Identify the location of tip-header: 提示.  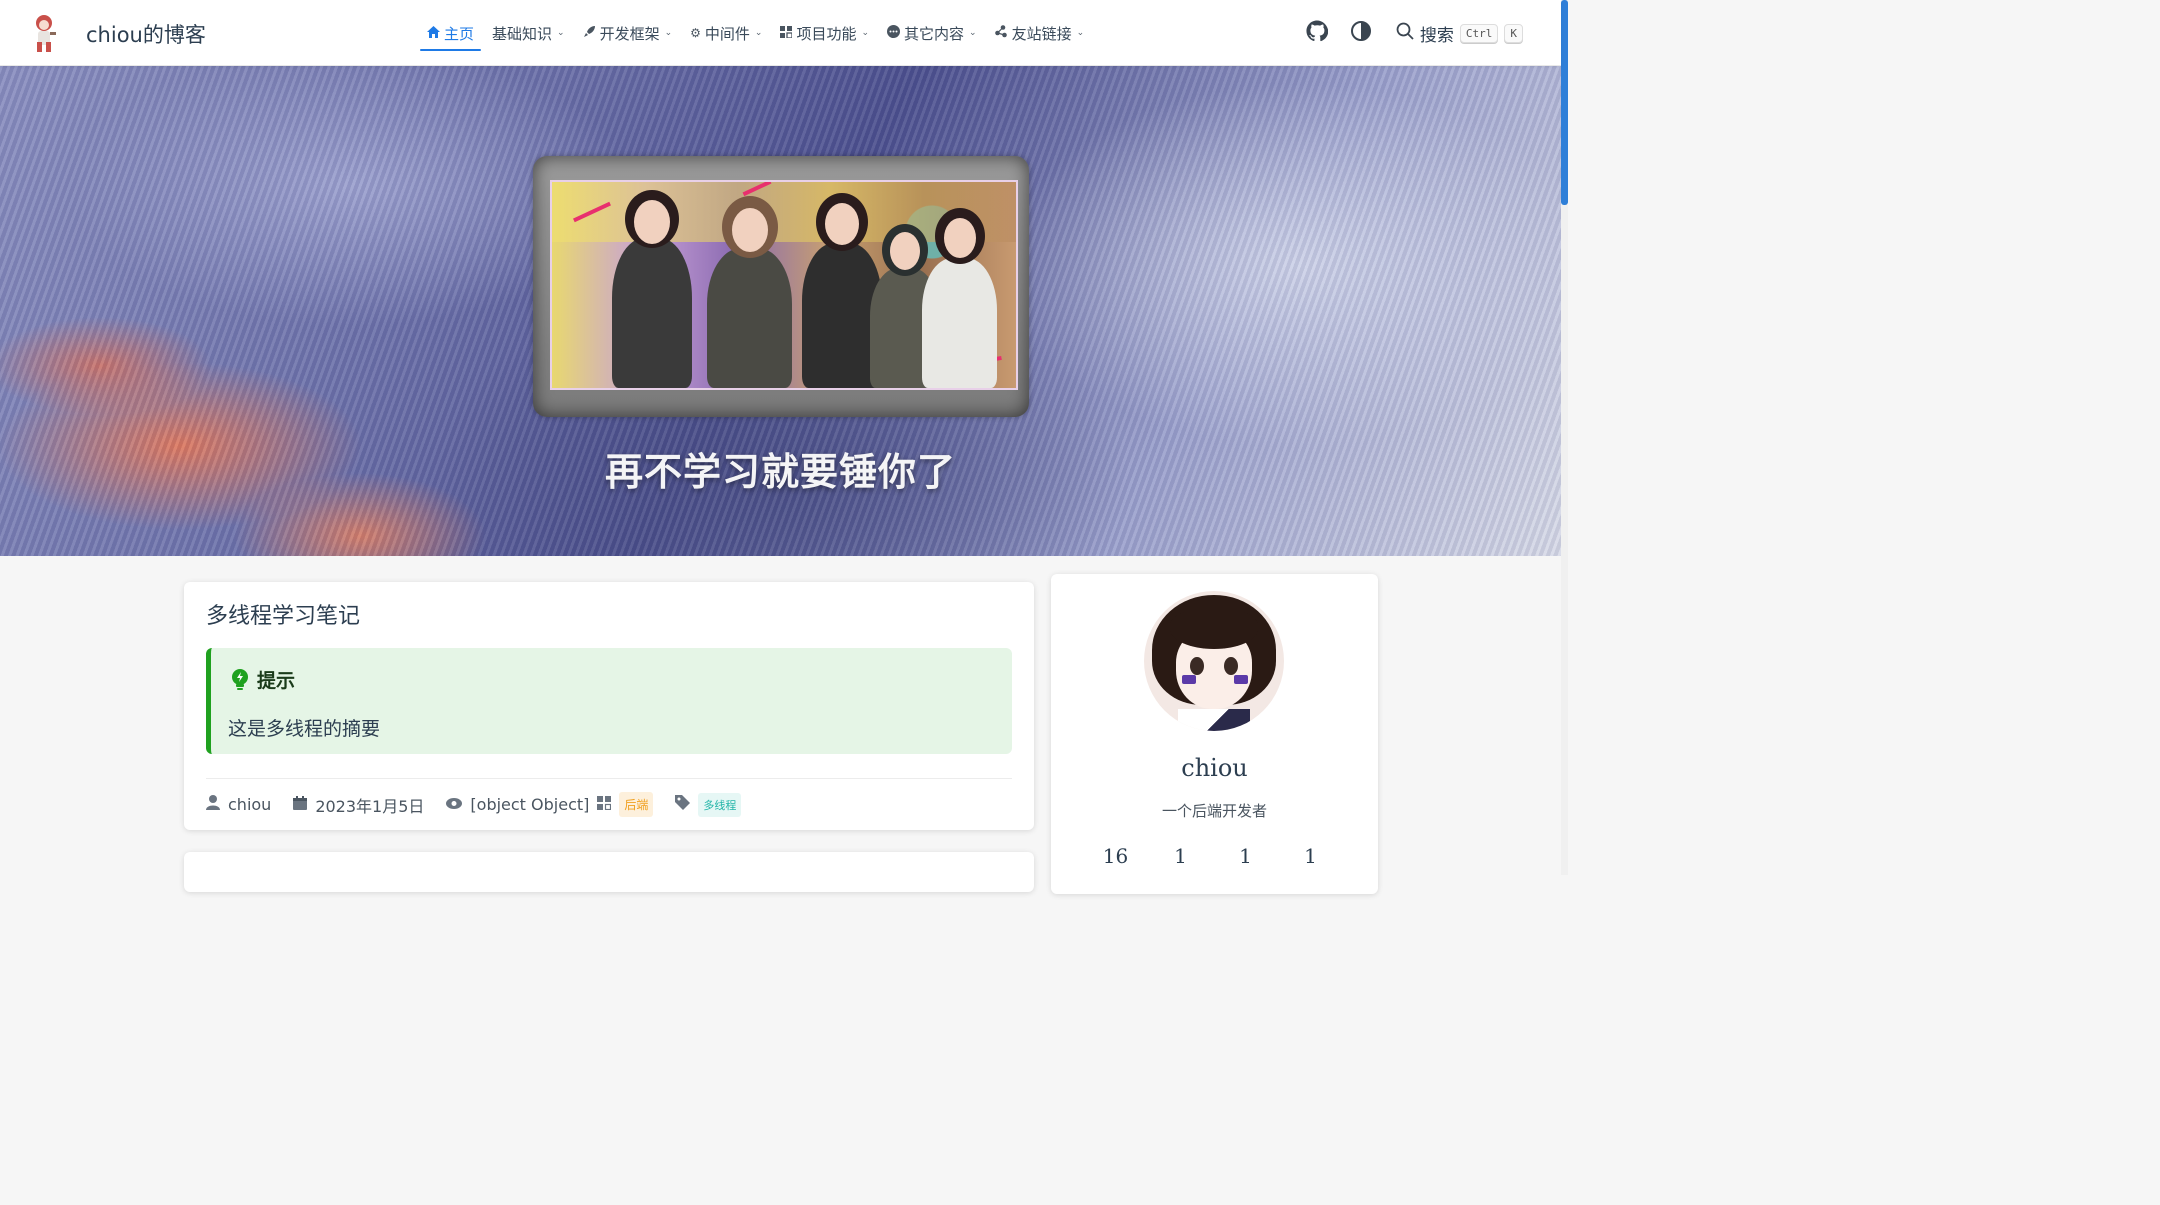
(263, 679).